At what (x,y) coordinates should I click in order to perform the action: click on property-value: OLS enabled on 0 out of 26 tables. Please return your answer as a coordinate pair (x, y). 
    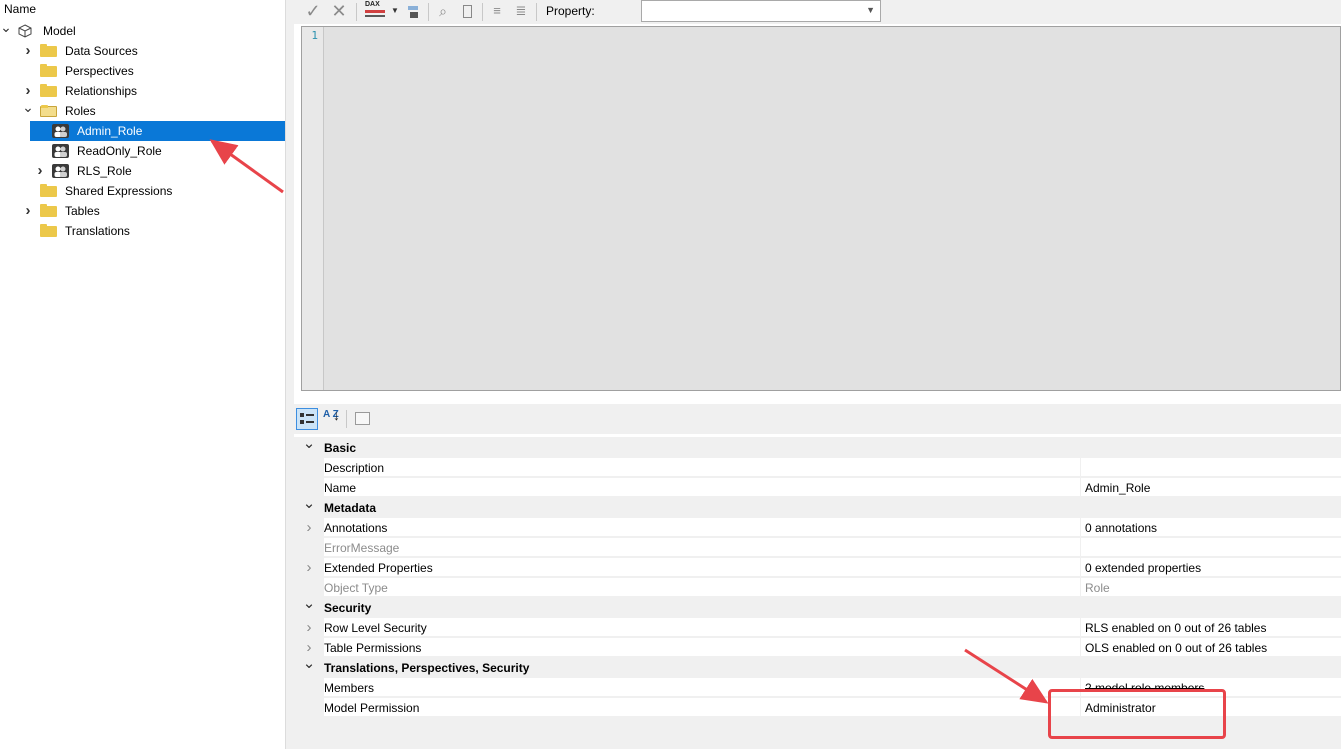
    Looking at the image, I should click on (1211, 647).